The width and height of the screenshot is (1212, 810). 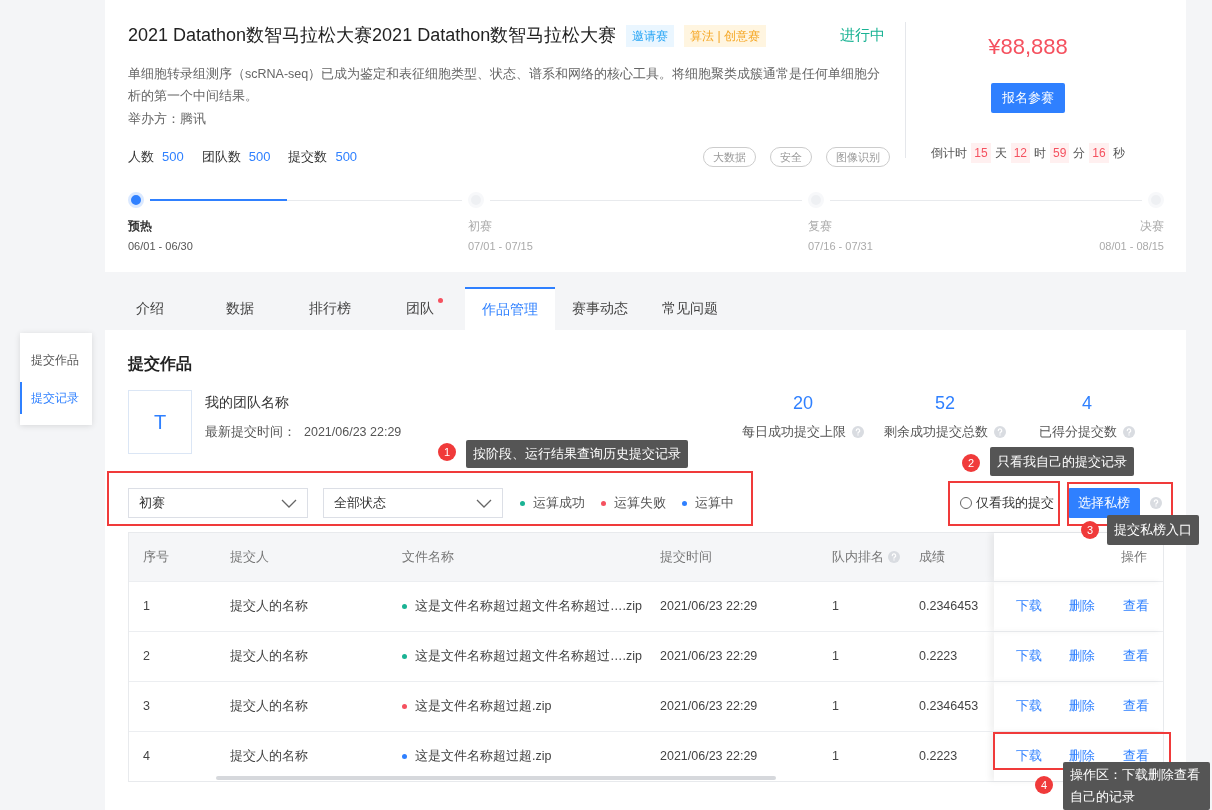 I want to click on latest-submit-time: 2021/06/23 22:29, so click(x=353, y=432).